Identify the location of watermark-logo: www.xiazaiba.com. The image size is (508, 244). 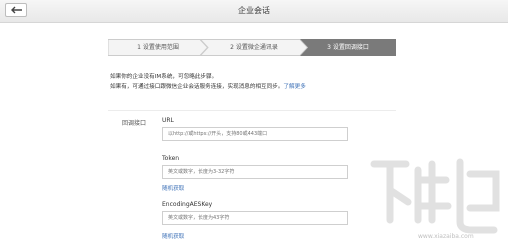
(436, 197).